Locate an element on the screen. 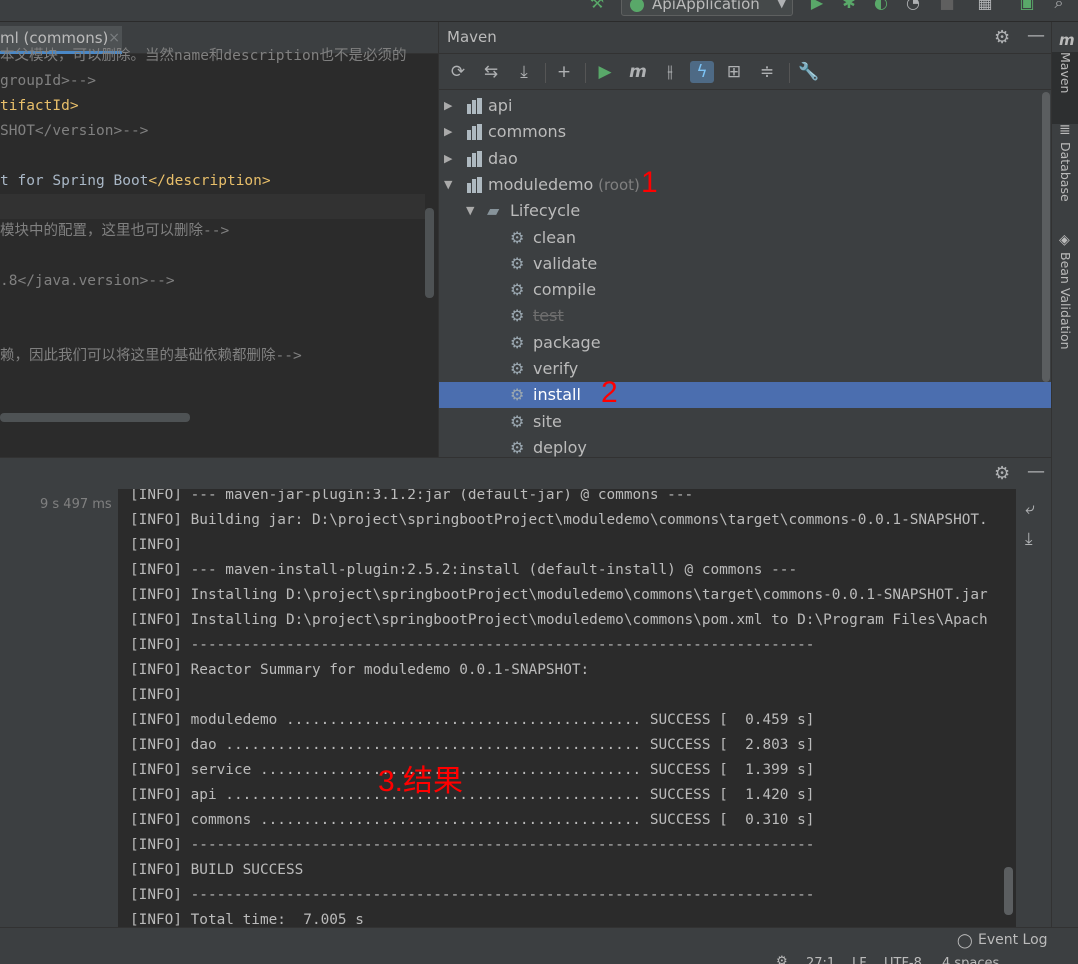 The image size is (1078, 964). structure-icon: ▦ is located at coordinates (985, 6).